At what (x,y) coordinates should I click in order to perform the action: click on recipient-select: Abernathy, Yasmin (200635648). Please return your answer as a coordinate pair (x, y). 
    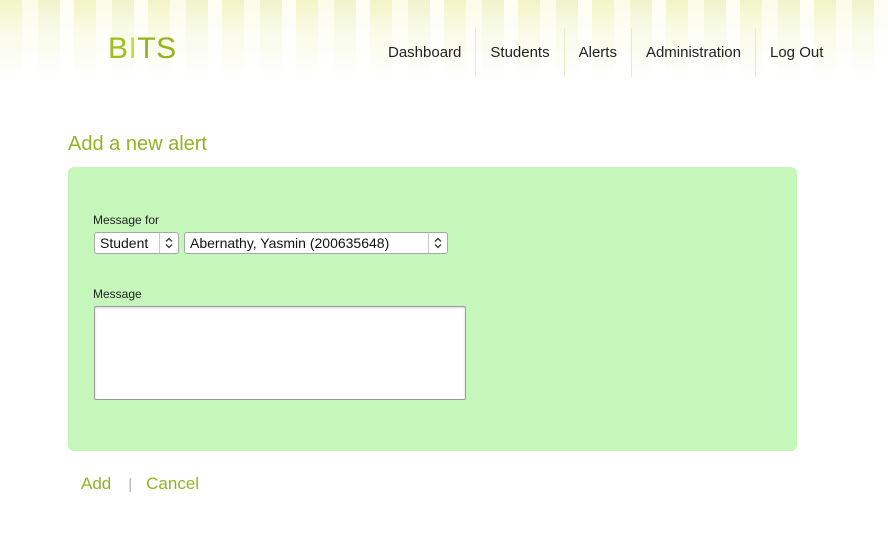
    Looking at the image, I should click on (316, 243).